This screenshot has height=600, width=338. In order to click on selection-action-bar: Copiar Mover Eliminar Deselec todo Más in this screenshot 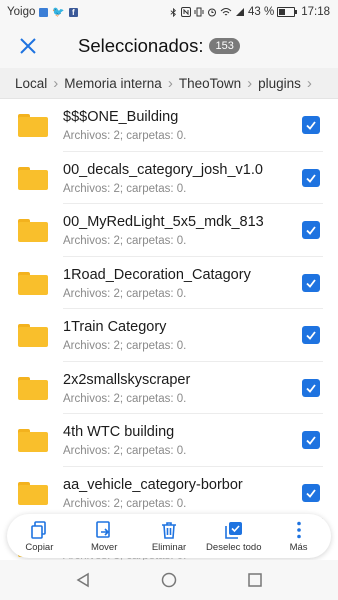, I will do `click(169, 536)`.